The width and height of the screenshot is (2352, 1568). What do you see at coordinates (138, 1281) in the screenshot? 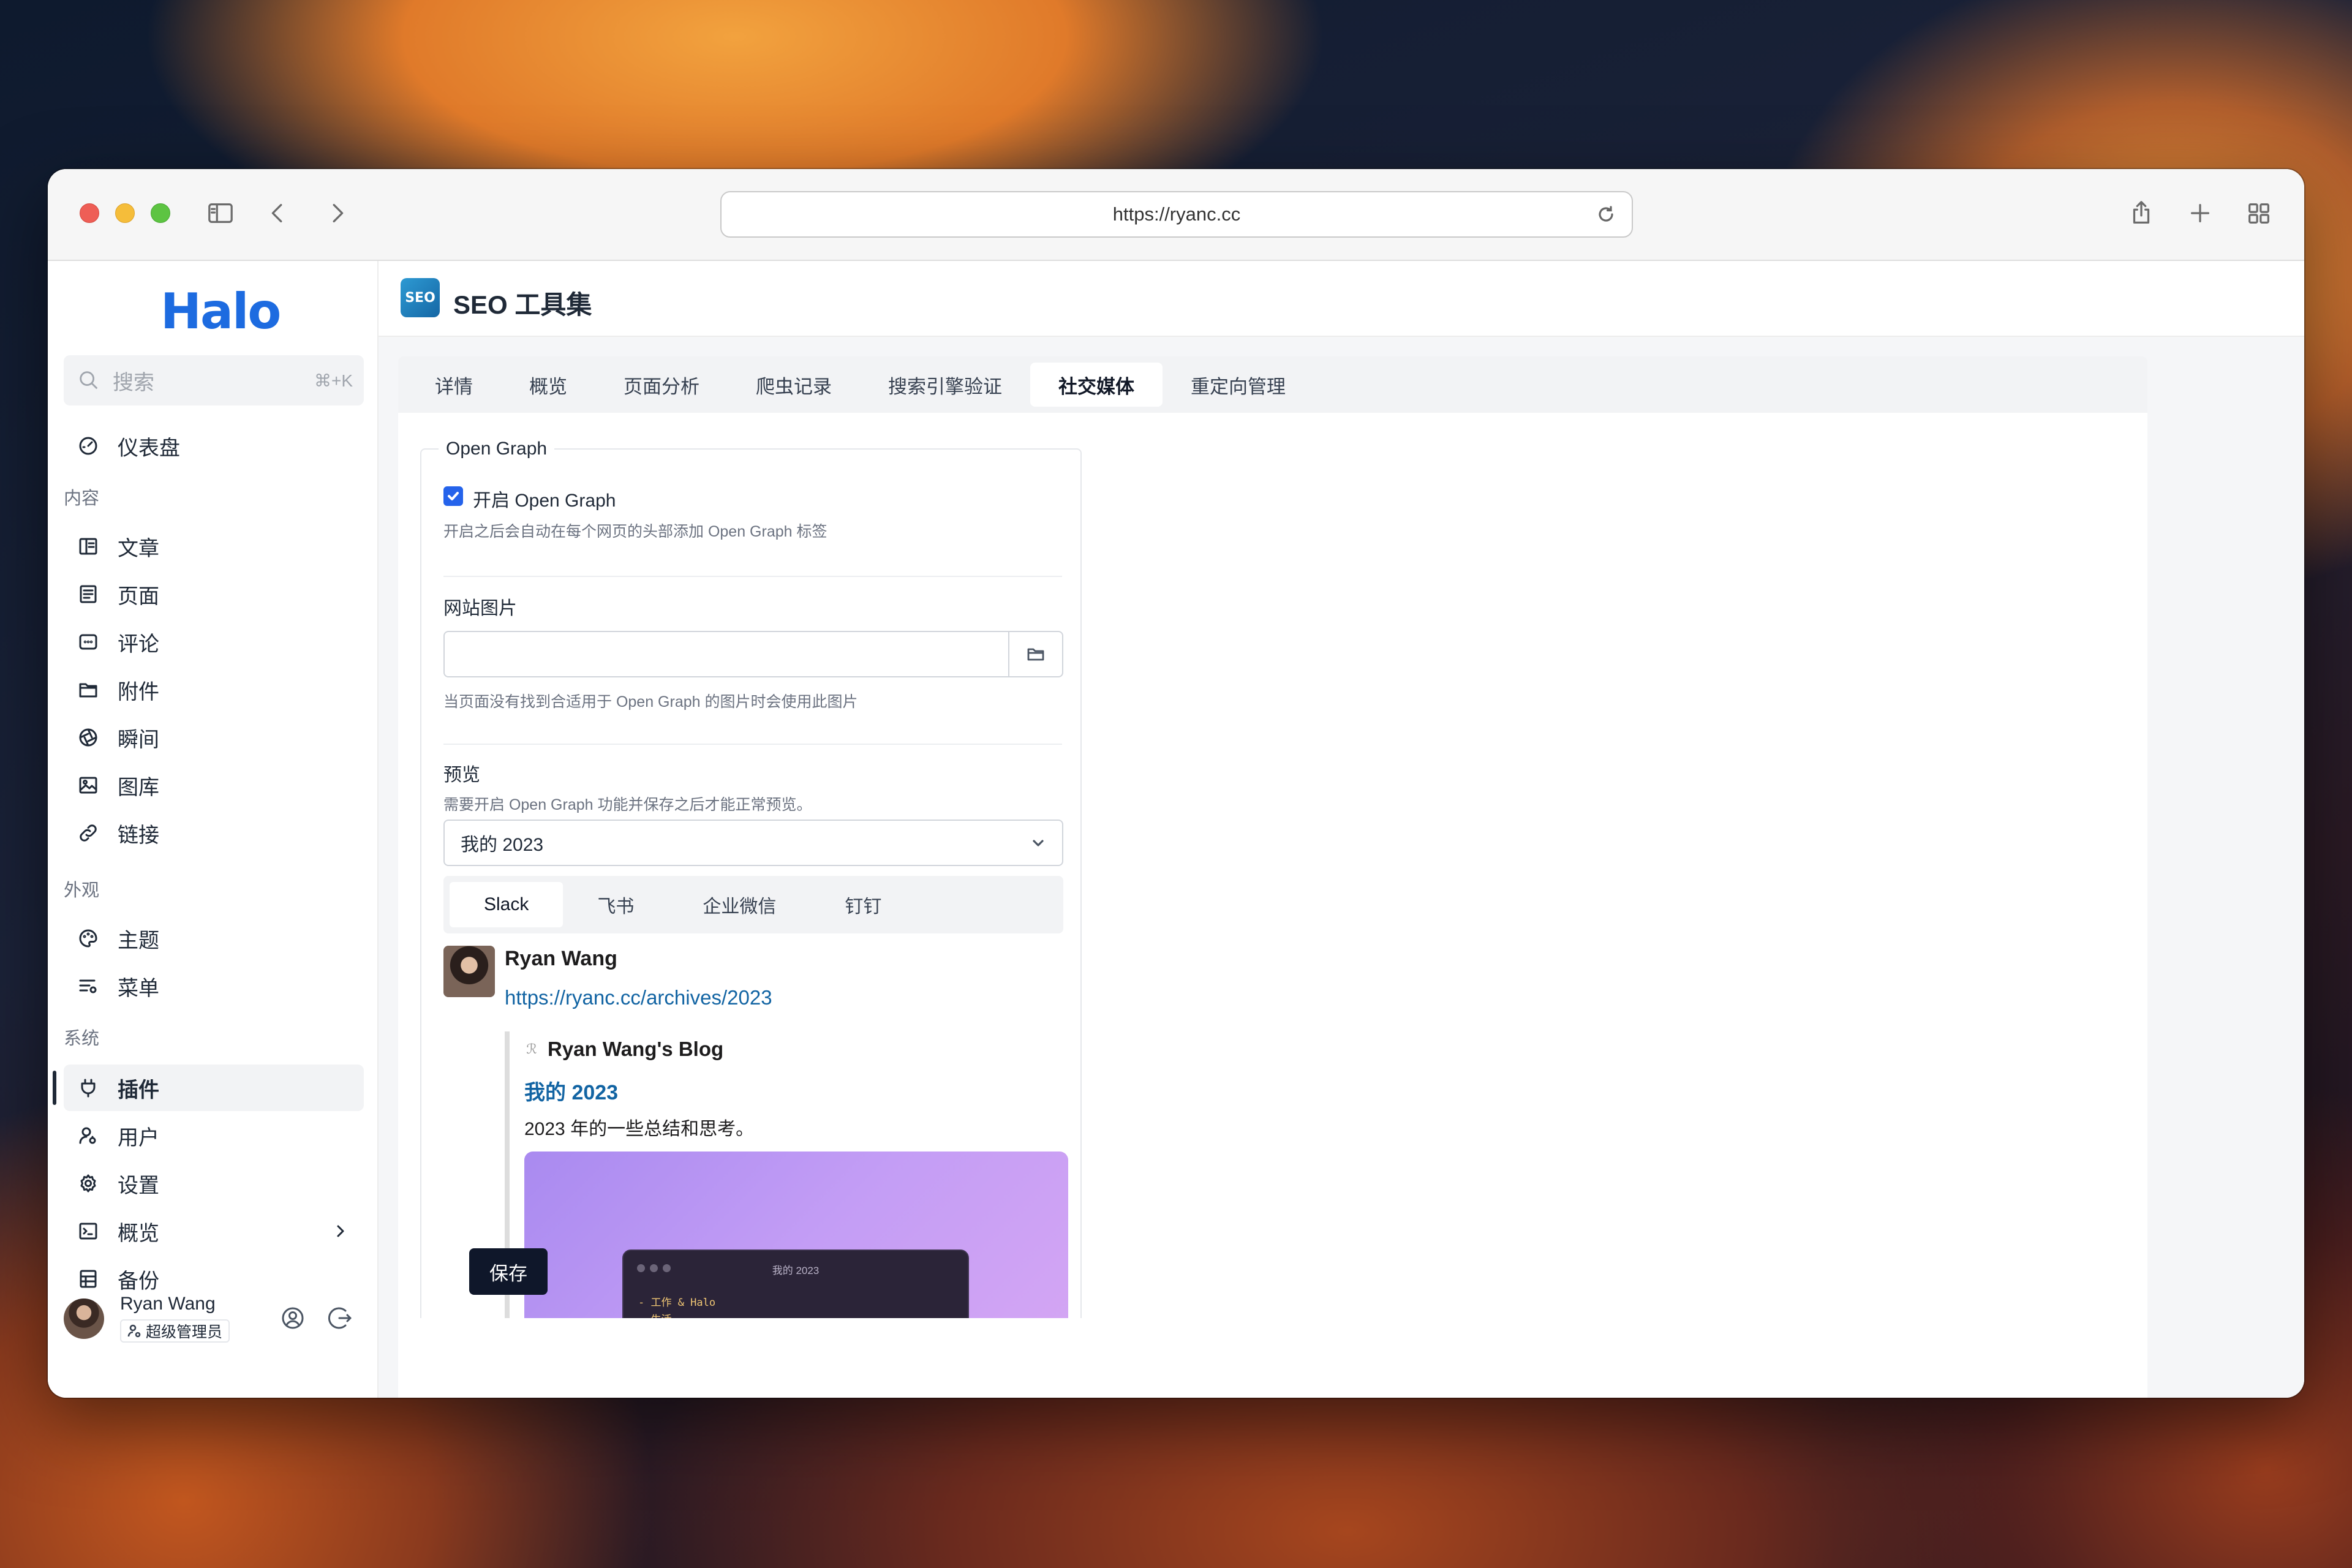
I see `sidebar-item-label: 备份` at bounding box center [138, 1281].